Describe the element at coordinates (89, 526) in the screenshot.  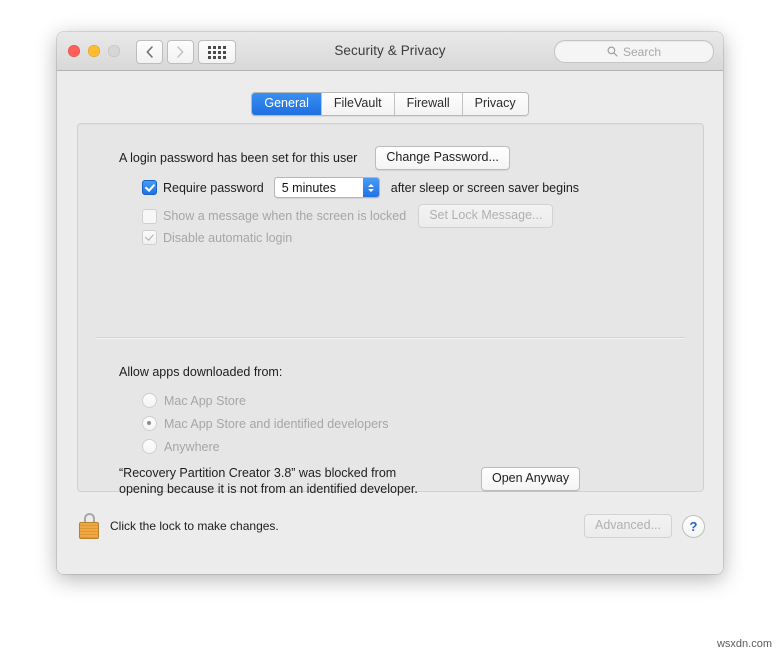
I see `padlock-locked-icon` at that location.